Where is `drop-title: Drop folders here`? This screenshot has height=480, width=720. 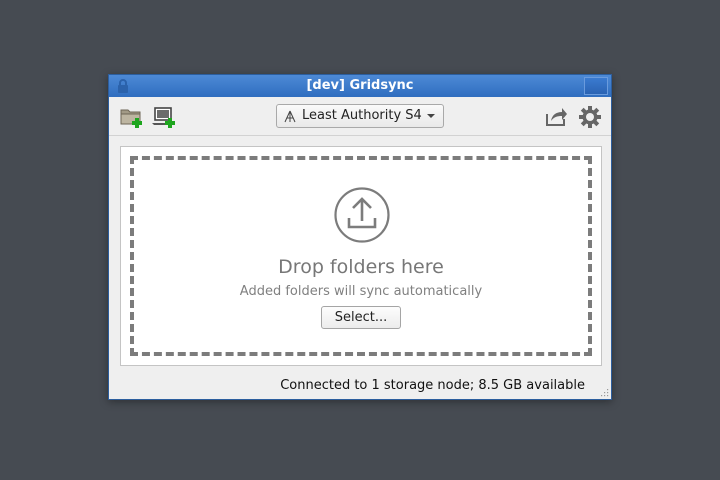
drop-title: Drop folders here is located at coordinates (361, 267).